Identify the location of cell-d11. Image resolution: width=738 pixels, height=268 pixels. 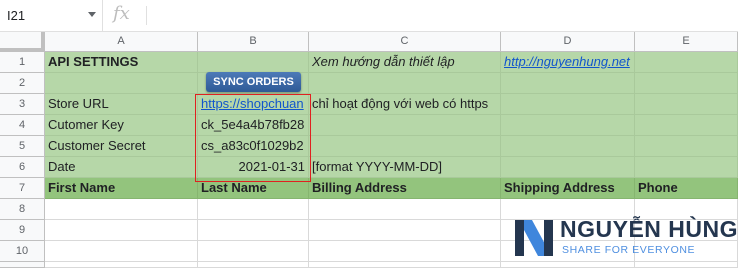
(568, 265).